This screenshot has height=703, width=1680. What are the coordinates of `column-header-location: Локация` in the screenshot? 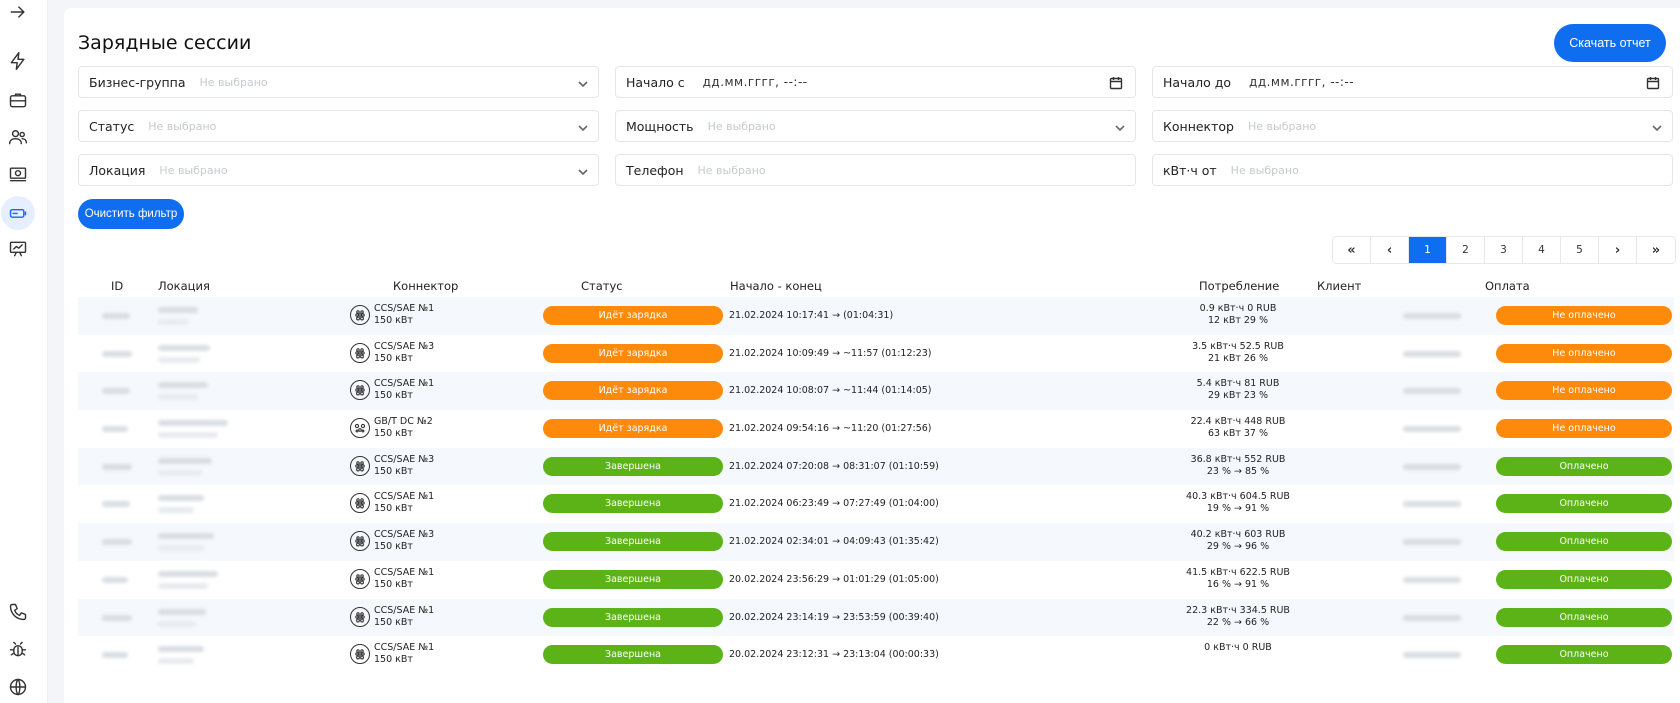 It's located at (184, 286).